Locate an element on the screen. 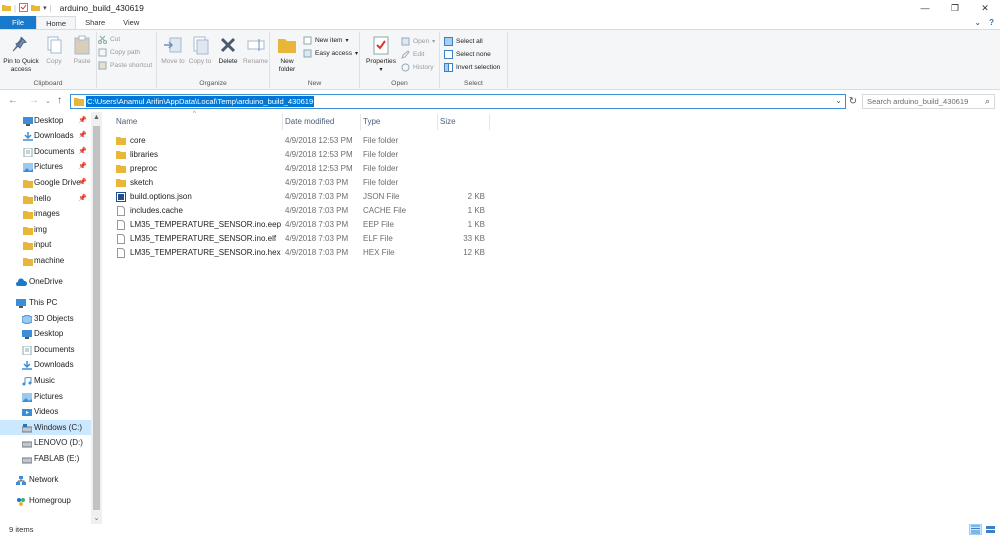 The image size is (1000, 536). nav-item-3d-objects: 3D Objects is located at coordinates (45, 318).